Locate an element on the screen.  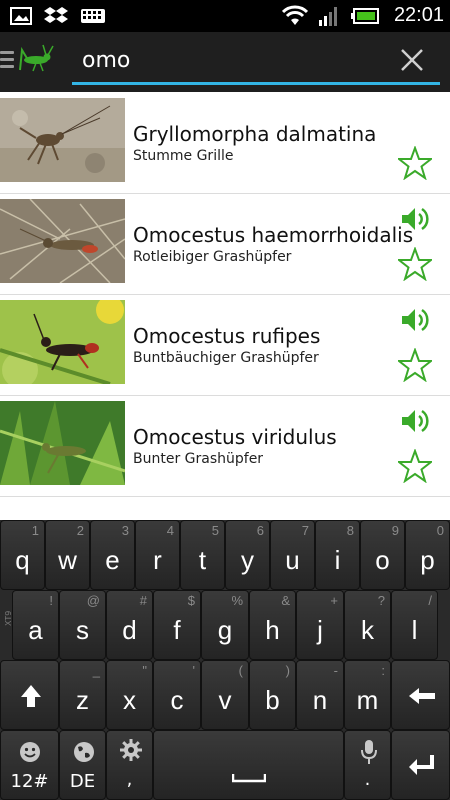
settings-comma-key: , is located at coordinates (129, 765).